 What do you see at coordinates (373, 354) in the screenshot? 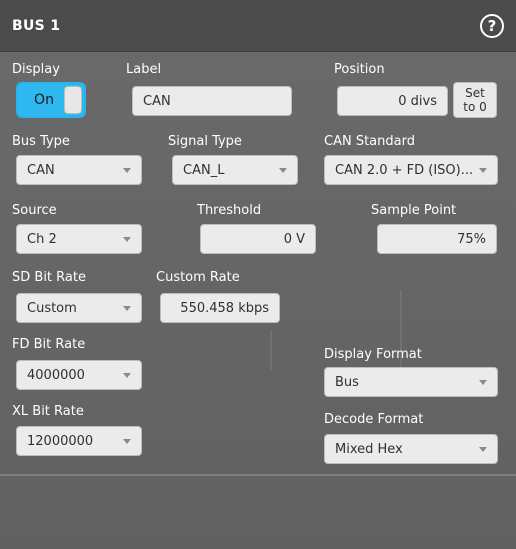
I see `display-format-label: Display Format` at bounding box center [373, 354].